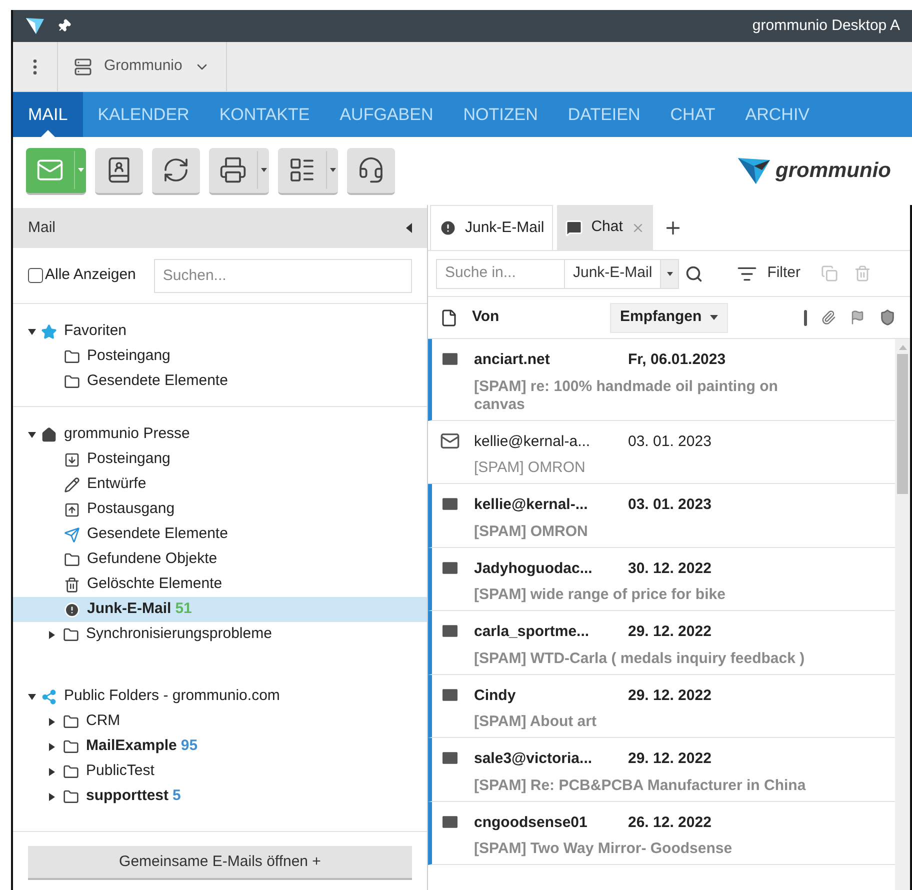 The image size is (912, 890). What do you see at coordinates (887, 317) in the screenshot?
I see `shield-icon` at bounding box center [887, 317].